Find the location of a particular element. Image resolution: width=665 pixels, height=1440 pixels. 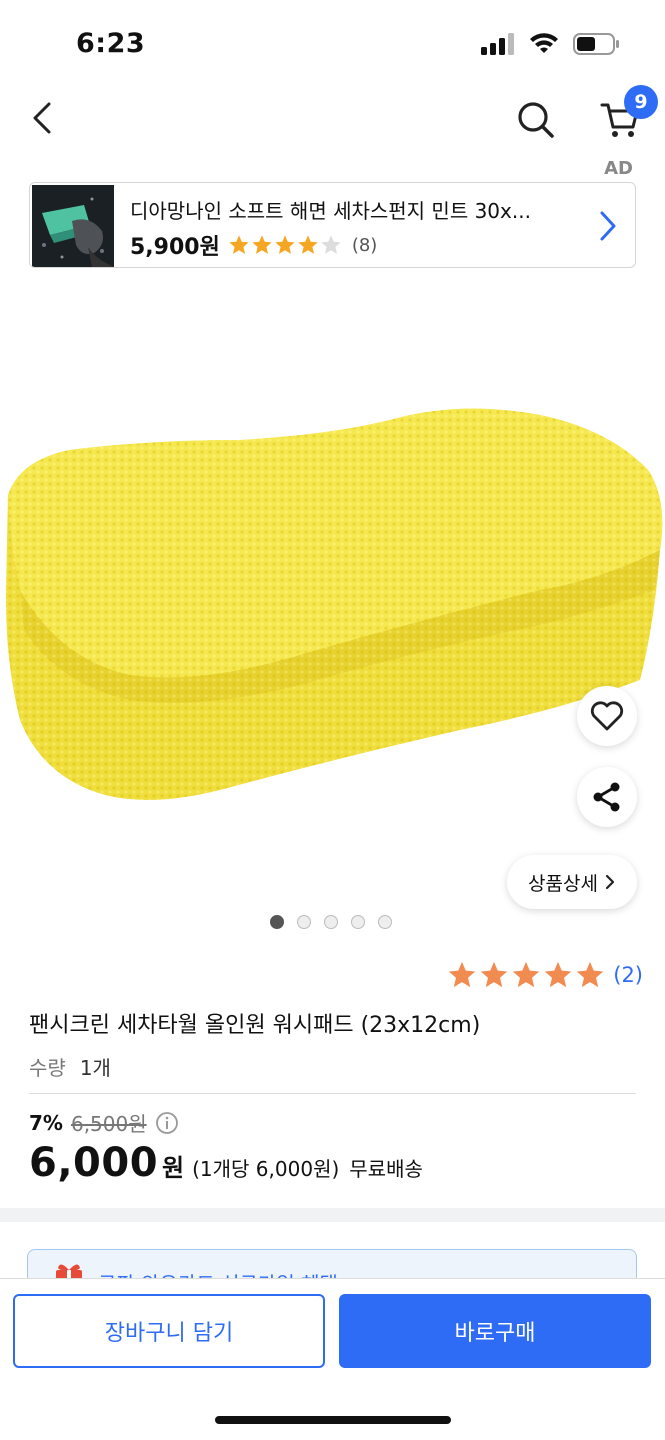

ad-rating-stars is located at coordinates (285, 245).